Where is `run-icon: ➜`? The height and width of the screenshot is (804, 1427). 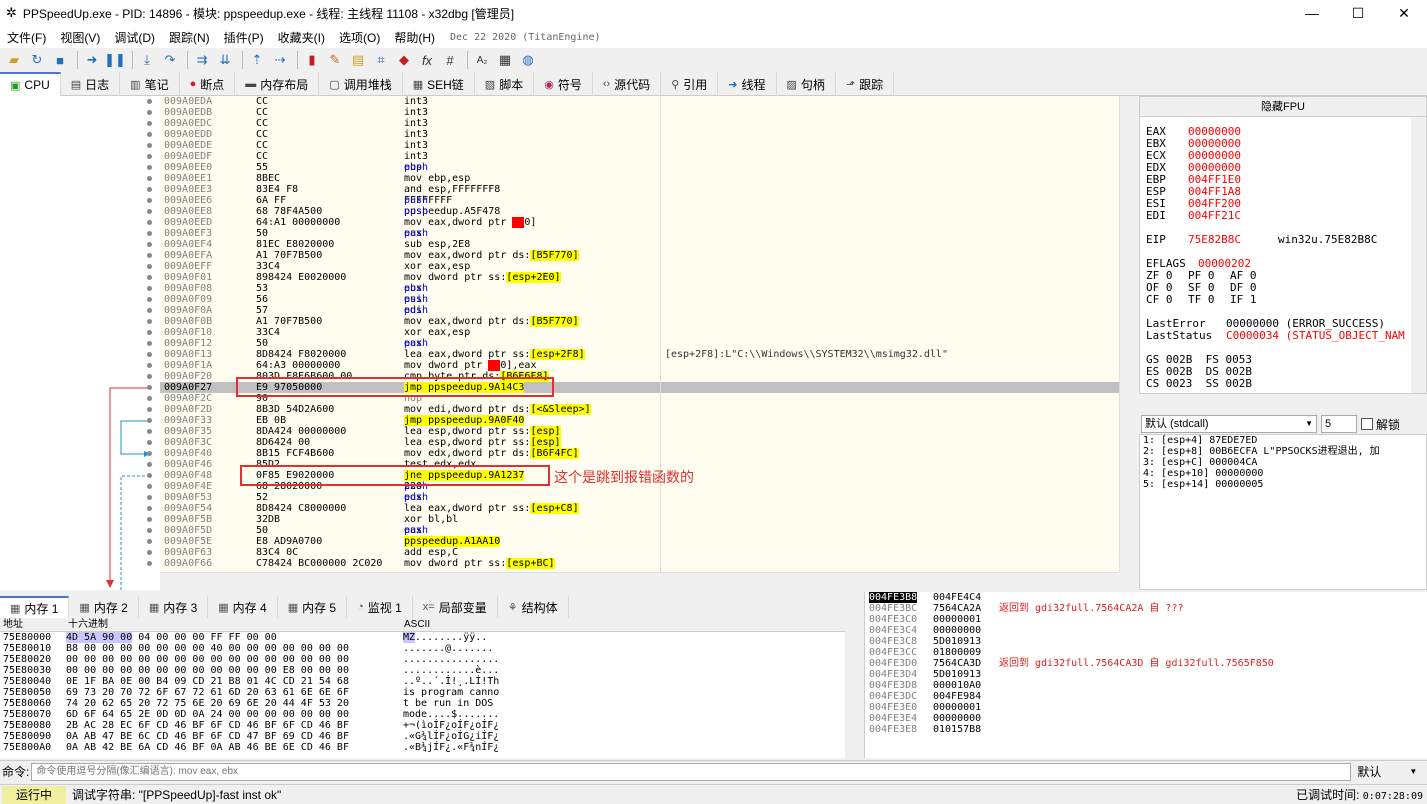
run-icon: ➜ is located at coordinates (92, 60).